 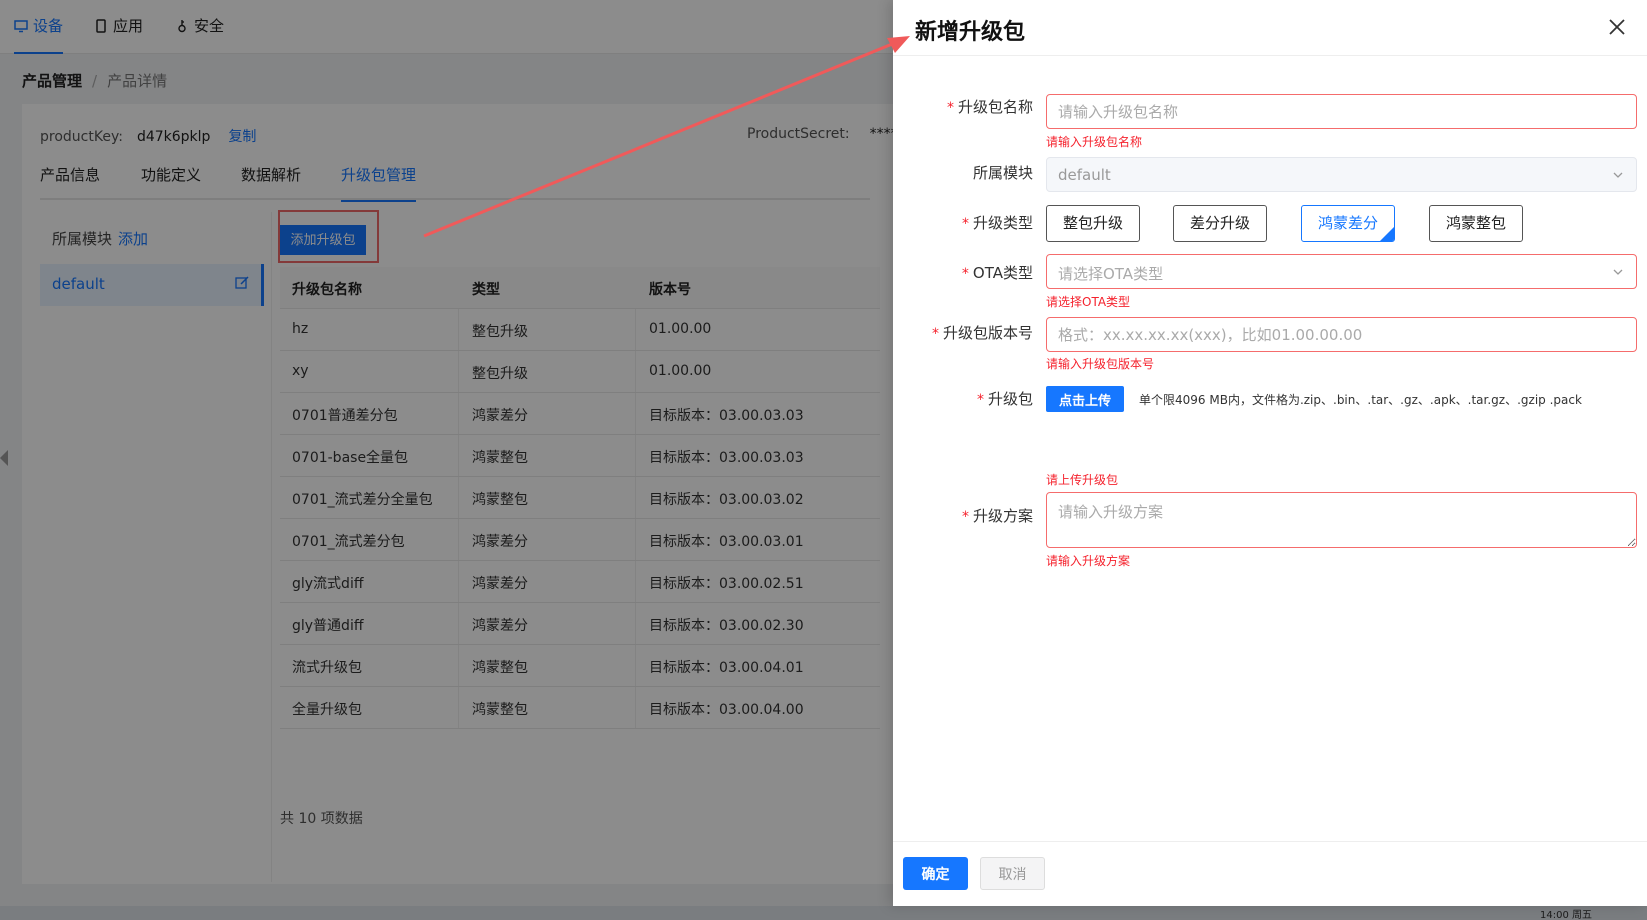 What do you see at coordinates (1002, 273) in the screenshot?
I see `ota-field-label-text: OTA类型` at bounding box center [1002, 273].